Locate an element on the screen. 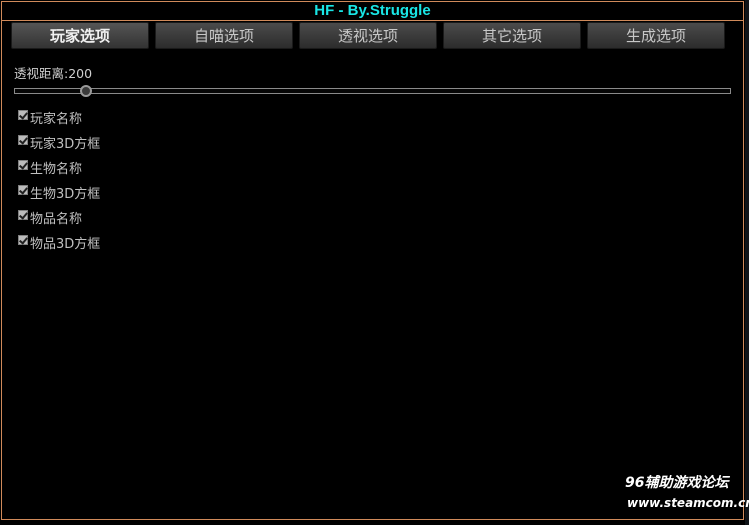  option-player-3d-box: 玩家3D方框 is located at coordinates (59, 142).